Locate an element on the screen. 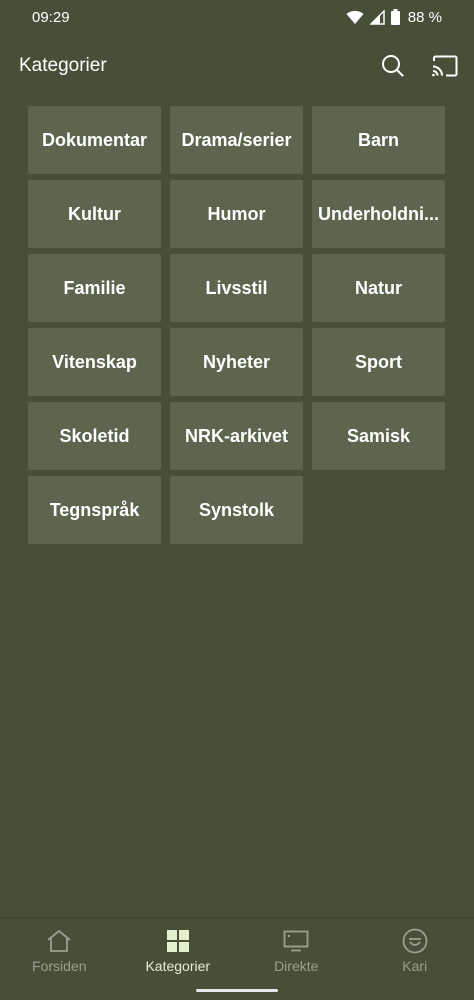 The height and width of the screenshot is (1000, 474). category-label: Drama/serier is located at coordinates (236, 139).